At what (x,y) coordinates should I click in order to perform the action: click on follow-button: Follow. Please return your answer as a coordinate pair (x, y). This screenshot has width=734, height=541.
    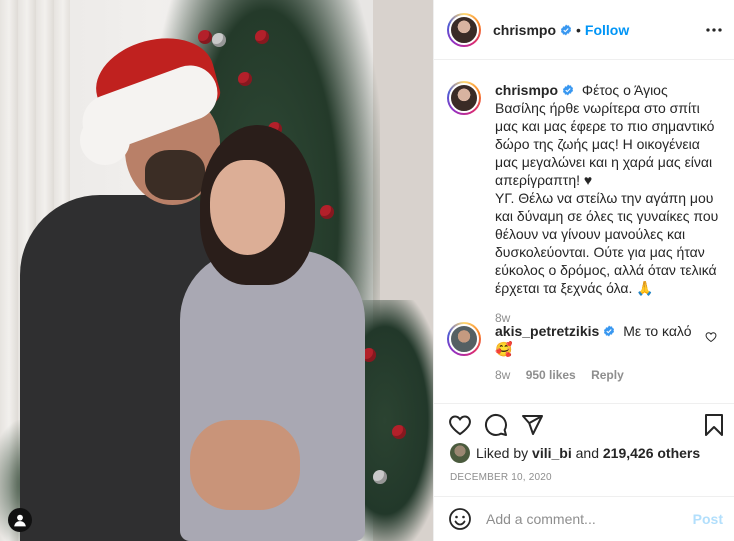
    Looking at the image, I should click on (607, 30).